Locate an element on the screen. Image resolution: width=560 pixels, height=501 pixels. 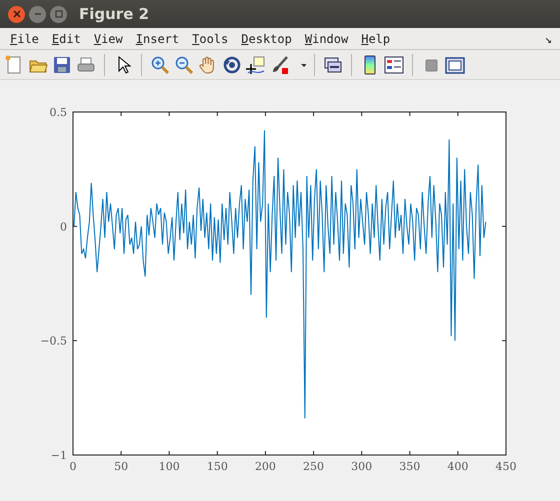
x-tick-label: 300 is located at coordinates (361, 466).